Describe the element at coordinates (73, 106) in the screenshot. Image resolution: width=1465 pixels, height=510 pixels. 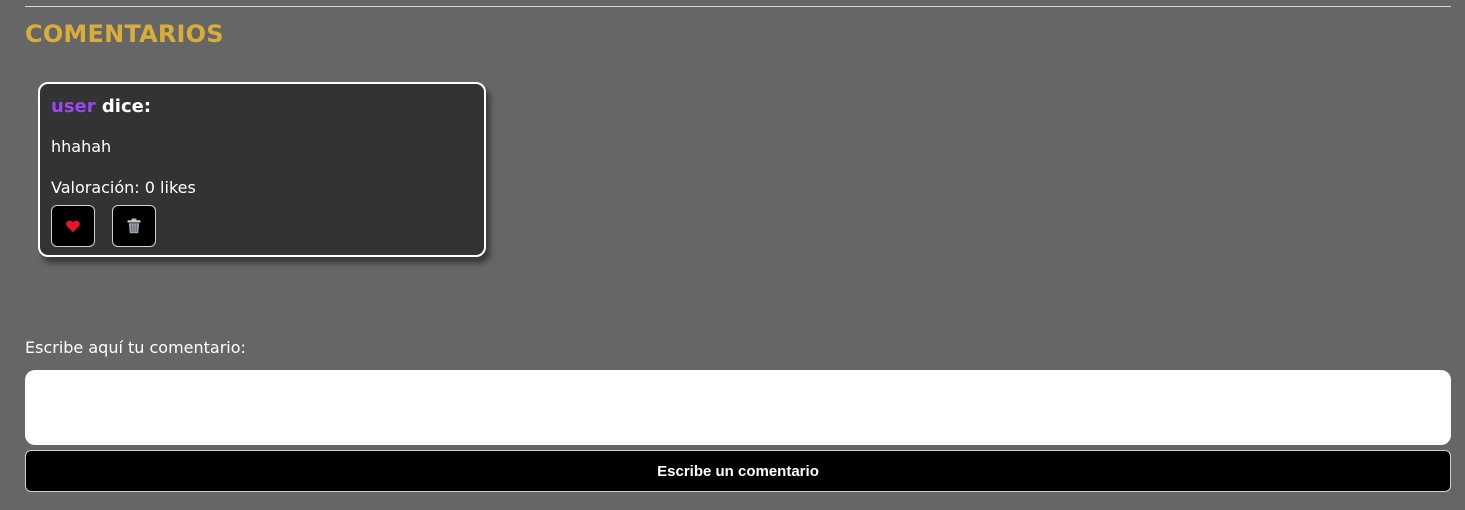
I see `comment-author-name: user` at that location.